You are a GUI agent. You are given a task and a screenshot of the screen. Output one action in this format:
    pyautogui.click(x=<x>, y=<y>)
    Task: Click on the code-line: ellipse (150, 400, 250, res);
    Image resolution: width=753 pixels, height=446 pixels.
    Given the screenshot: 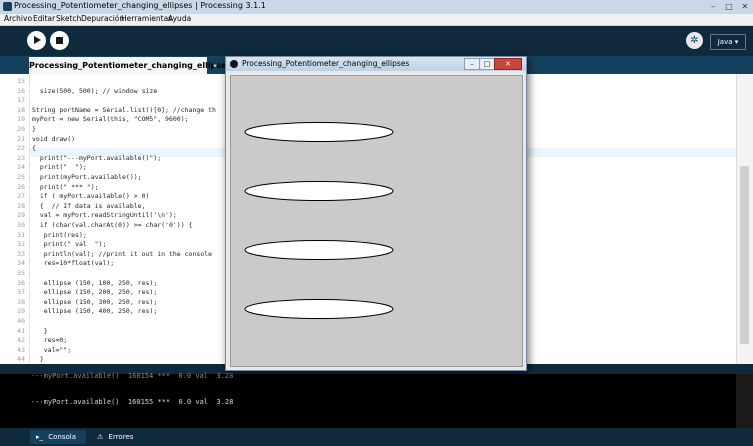 What is the action you would take?
    pyautogui.click(x=95, y=311)
    